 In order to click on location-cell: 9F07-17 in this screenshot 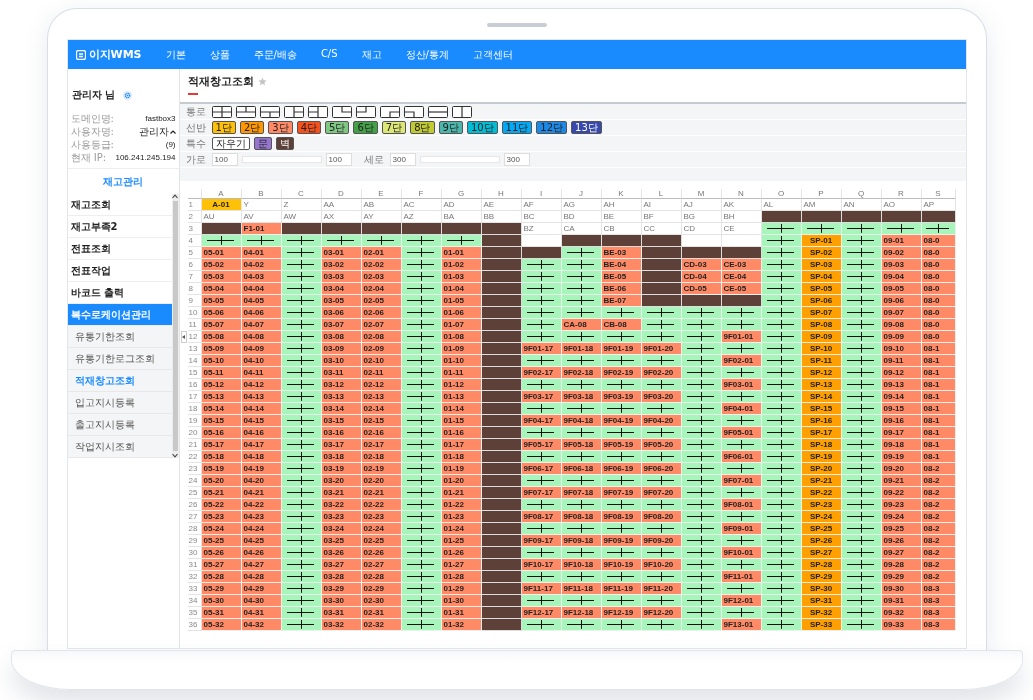, I will do `click(541, 493)`.